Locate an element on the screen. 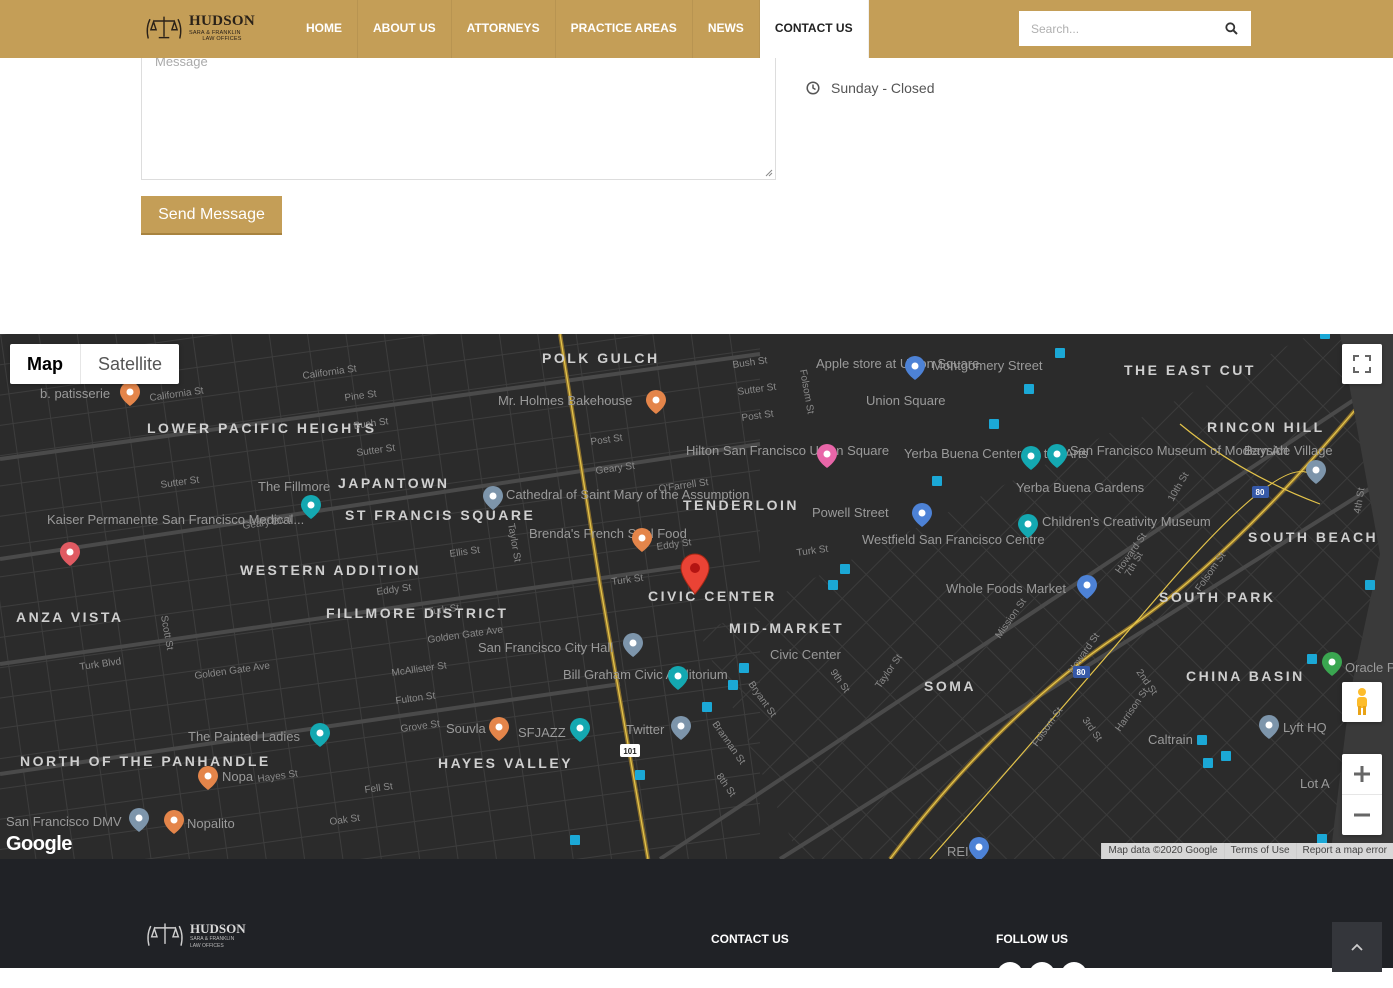  report-map-error-link: Report a map error is located at coordinates (1344, 851).